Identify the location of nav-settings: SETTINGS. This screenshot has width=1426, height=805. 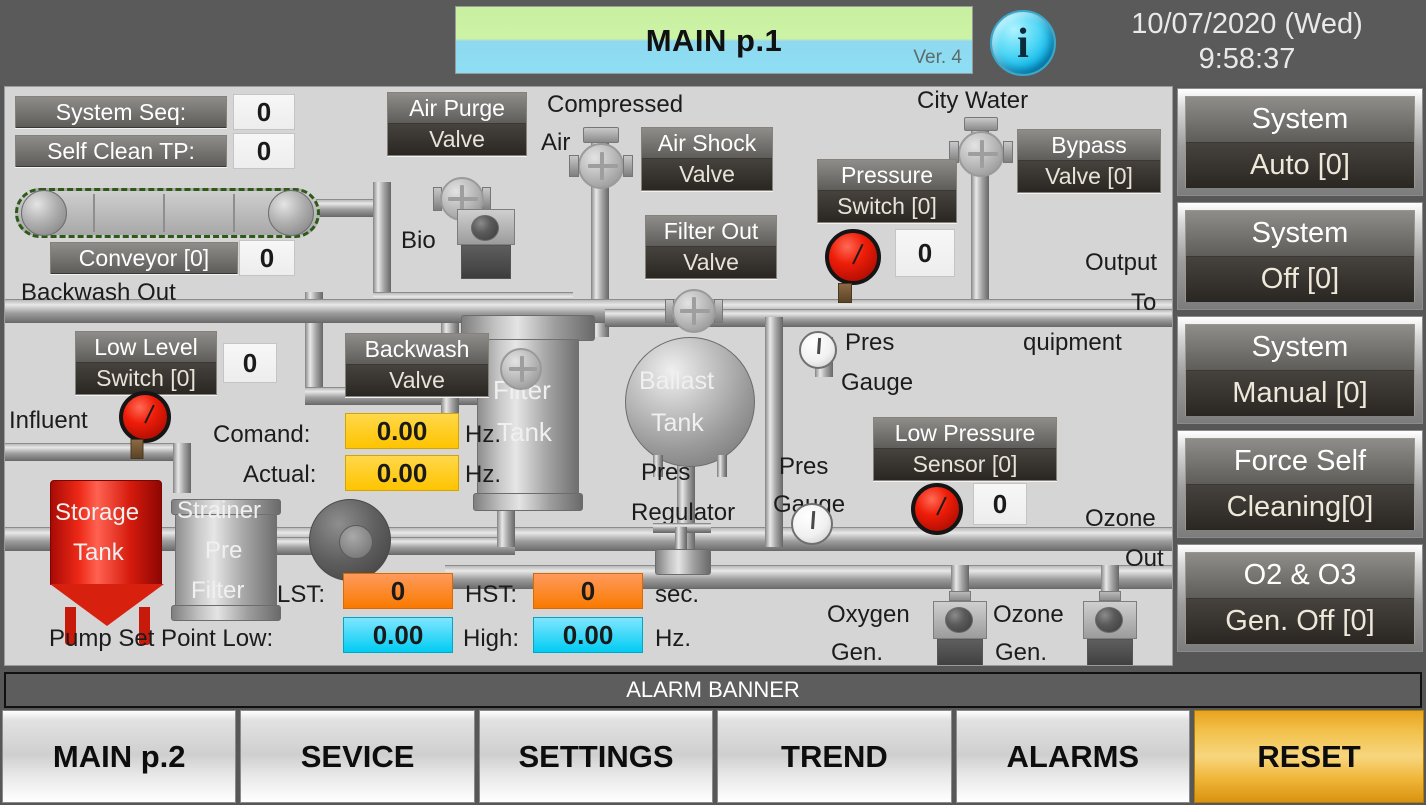
(596, 756).